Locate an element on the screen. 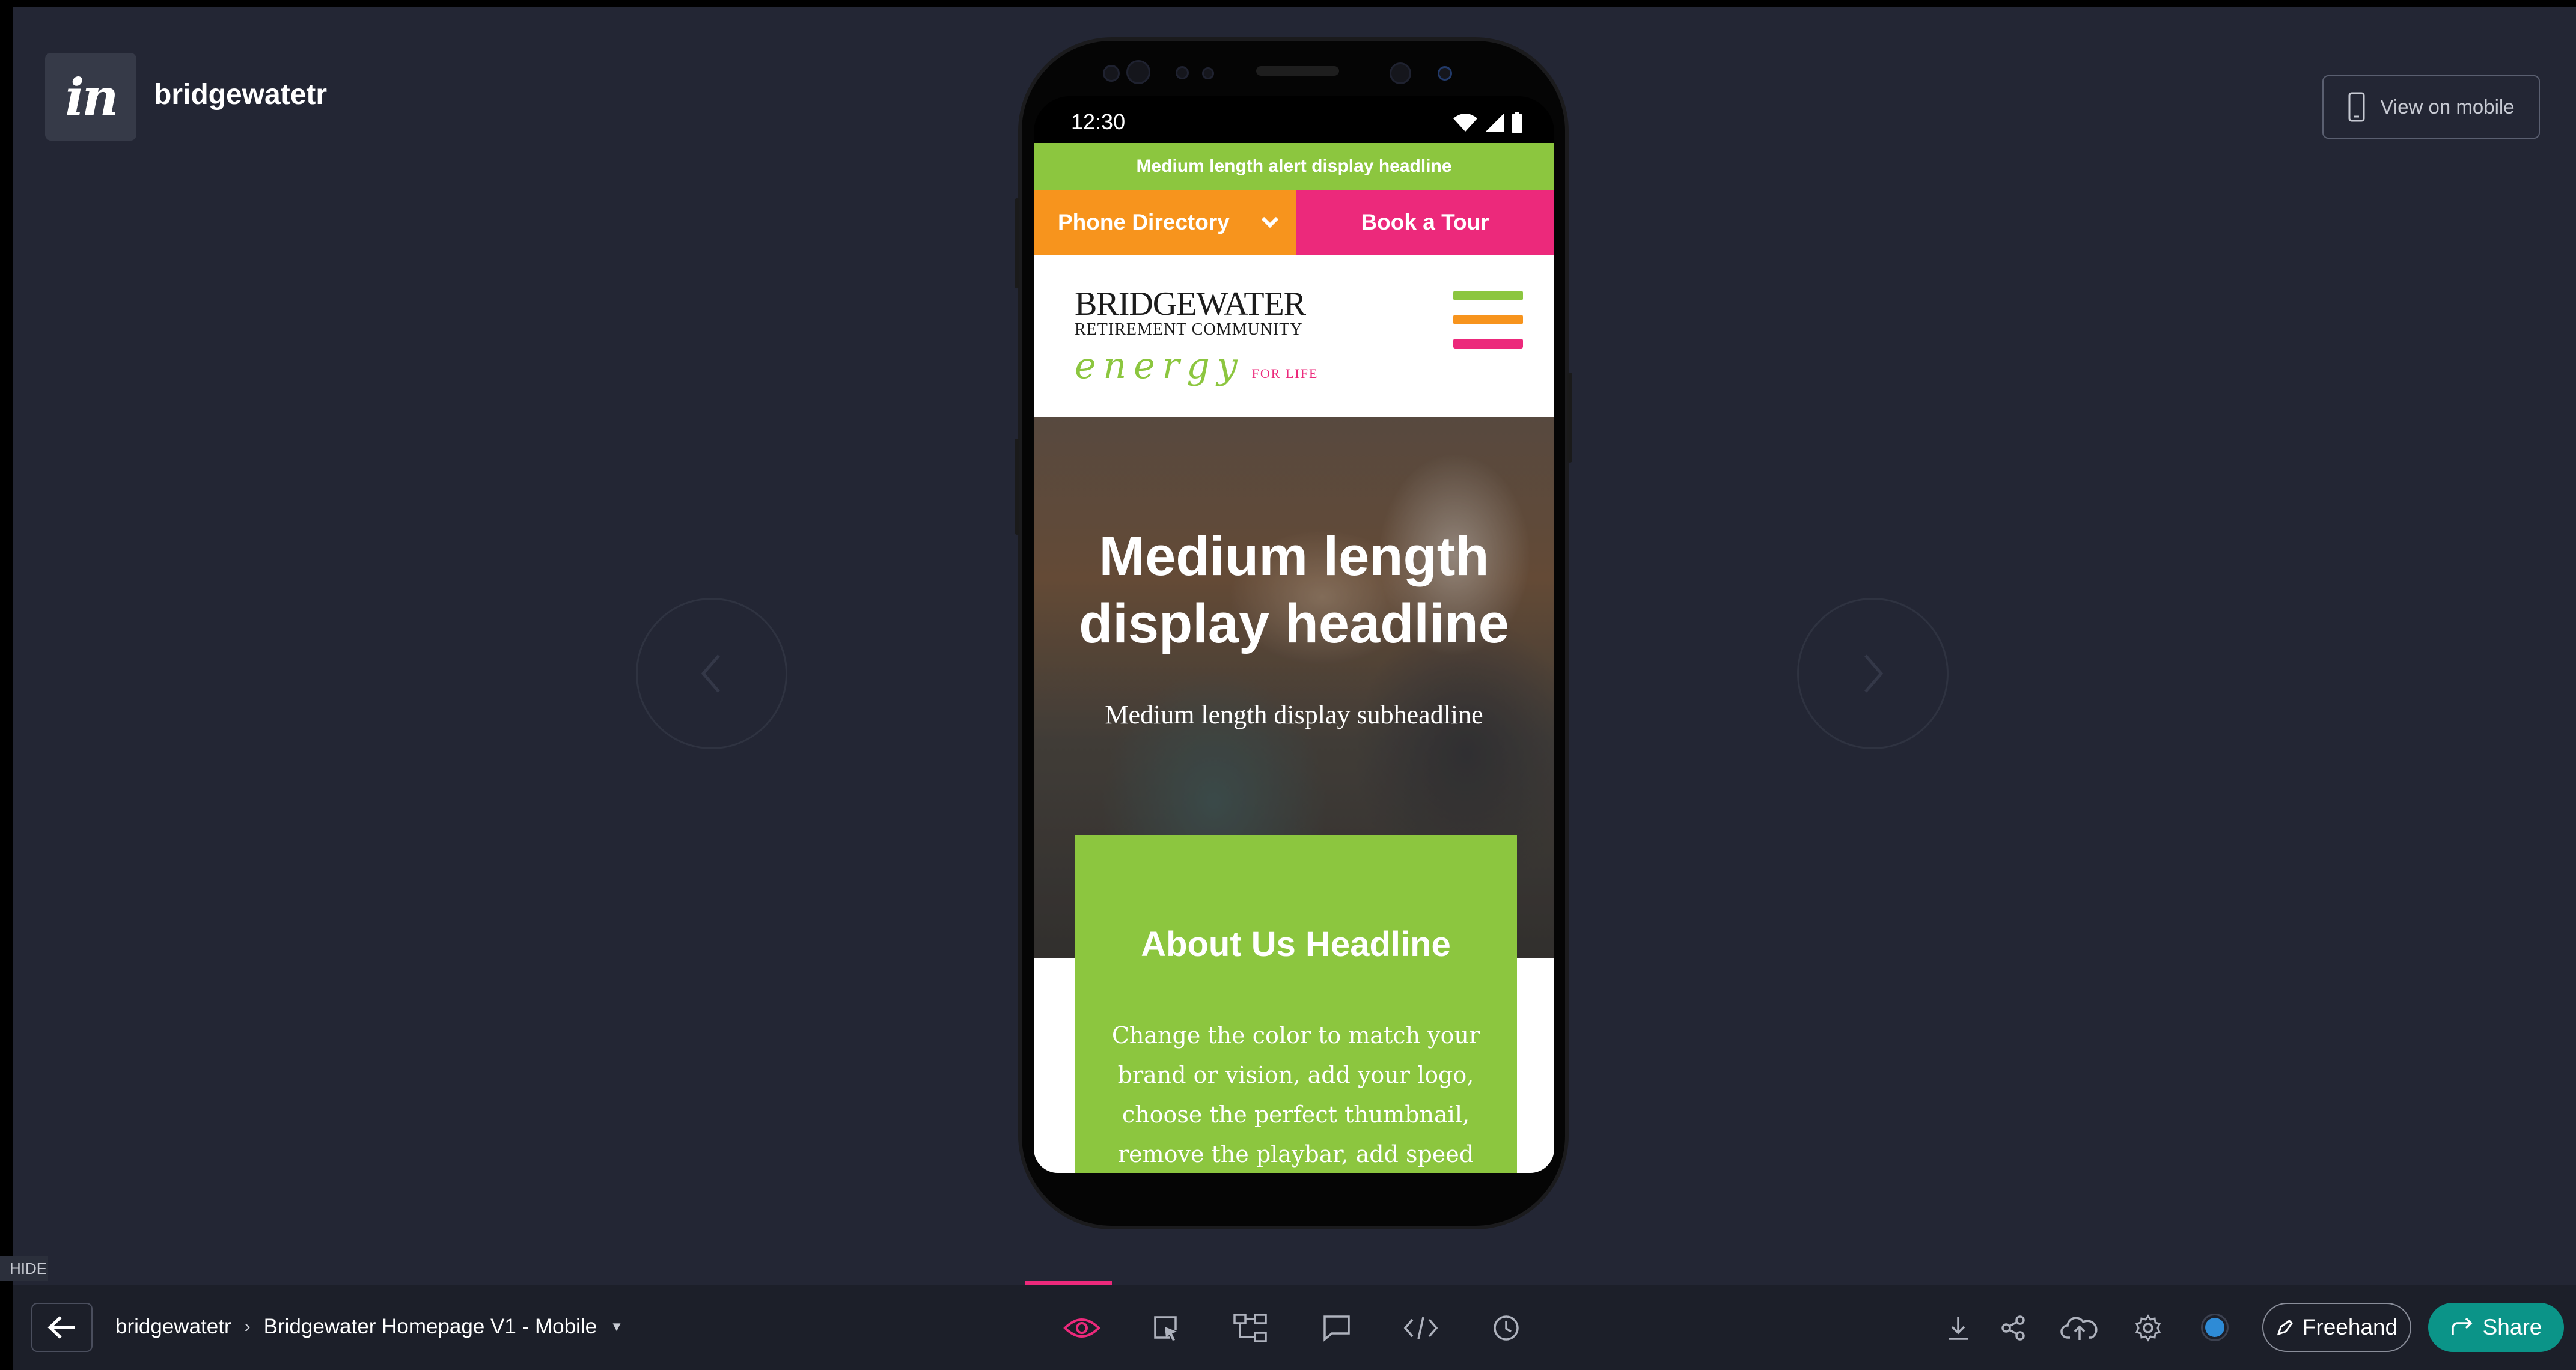 The height and width of the screenshot is (1370, 2576). book-a-tour-label: Book a Tour is located at coordinates (1425, 222).